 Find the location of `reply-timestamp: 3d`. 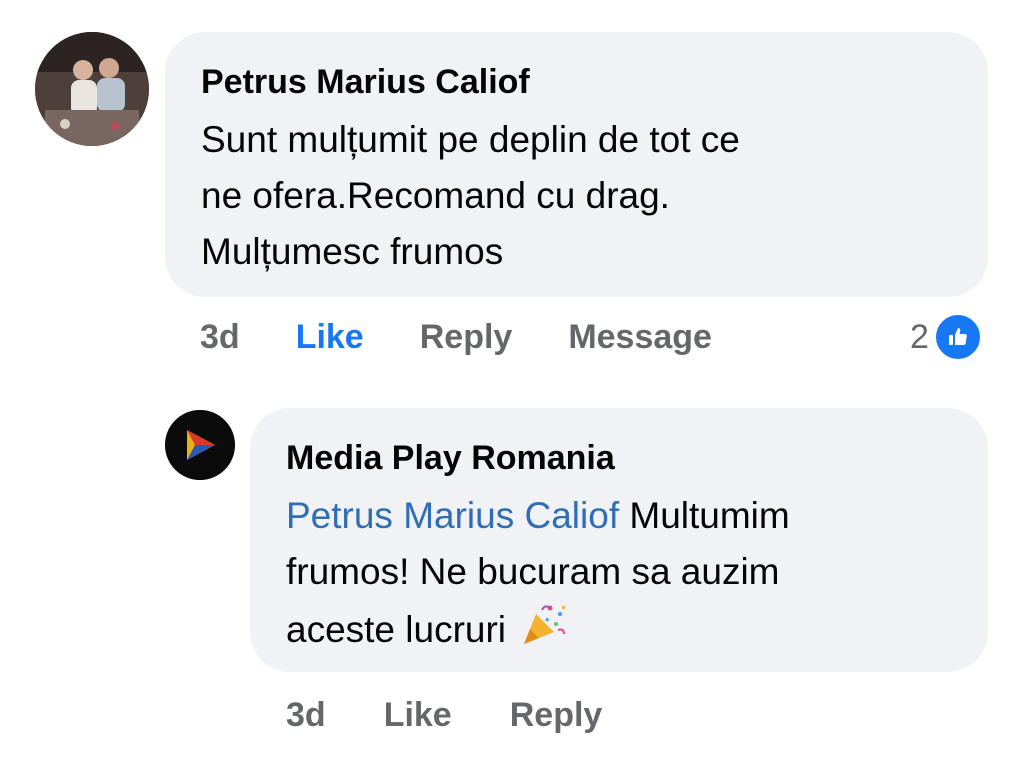

reply-timestamp: 3d is located at coordinates (306, 715).